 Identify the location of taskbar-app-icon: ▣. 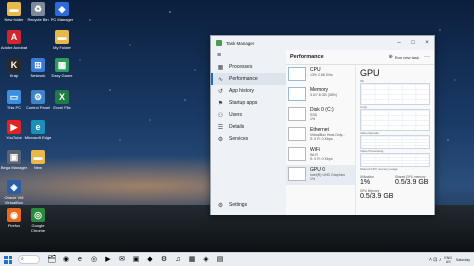
(136, 260).